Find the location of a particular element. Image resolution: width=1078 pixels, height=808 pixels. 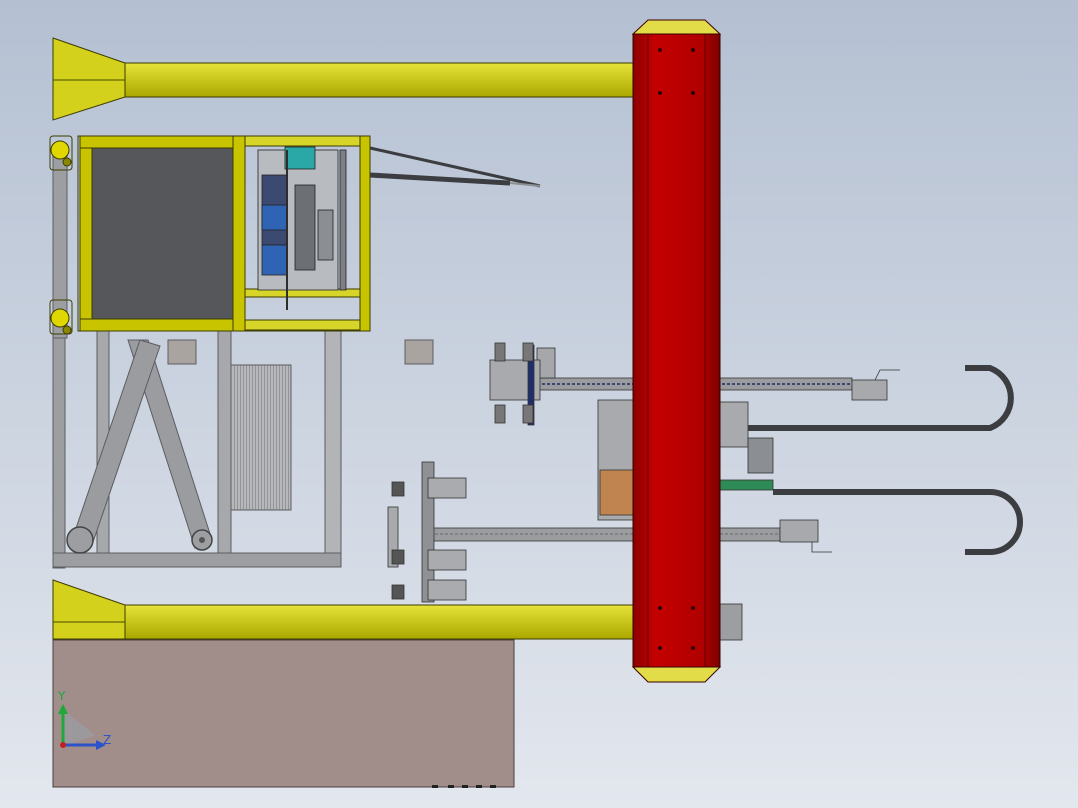

base-plate is located at coordinates (283, 713).